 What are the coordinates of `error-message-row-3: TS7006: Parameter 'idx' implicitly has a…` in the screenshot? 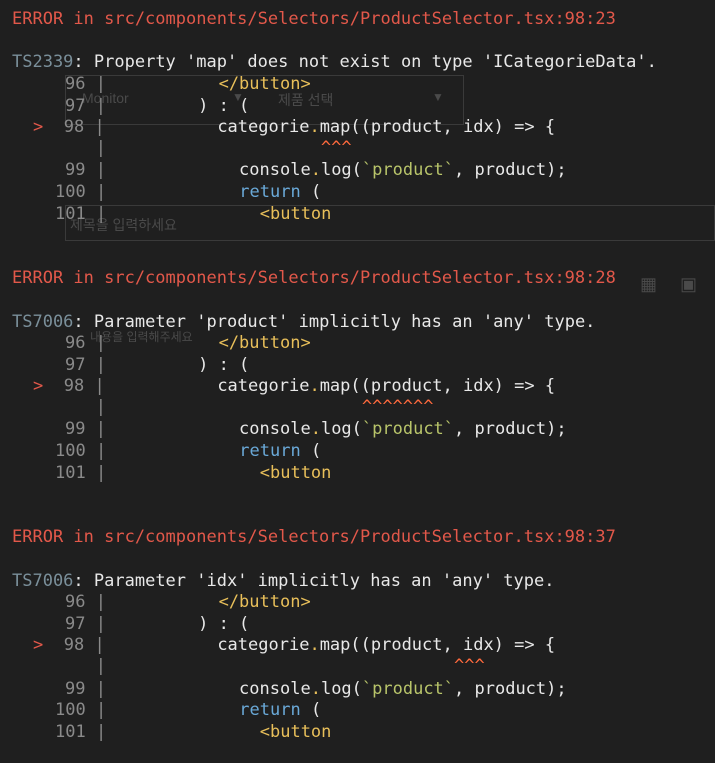 It's located at (283, 581).